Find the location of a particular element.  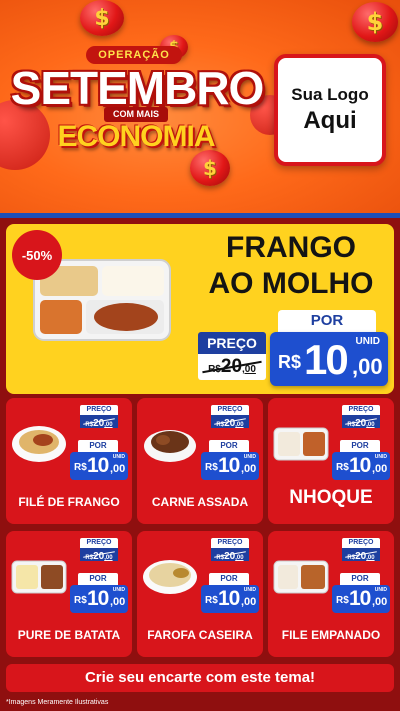

headline-economia: ECONOMIA is located at coordinates (136, 136).